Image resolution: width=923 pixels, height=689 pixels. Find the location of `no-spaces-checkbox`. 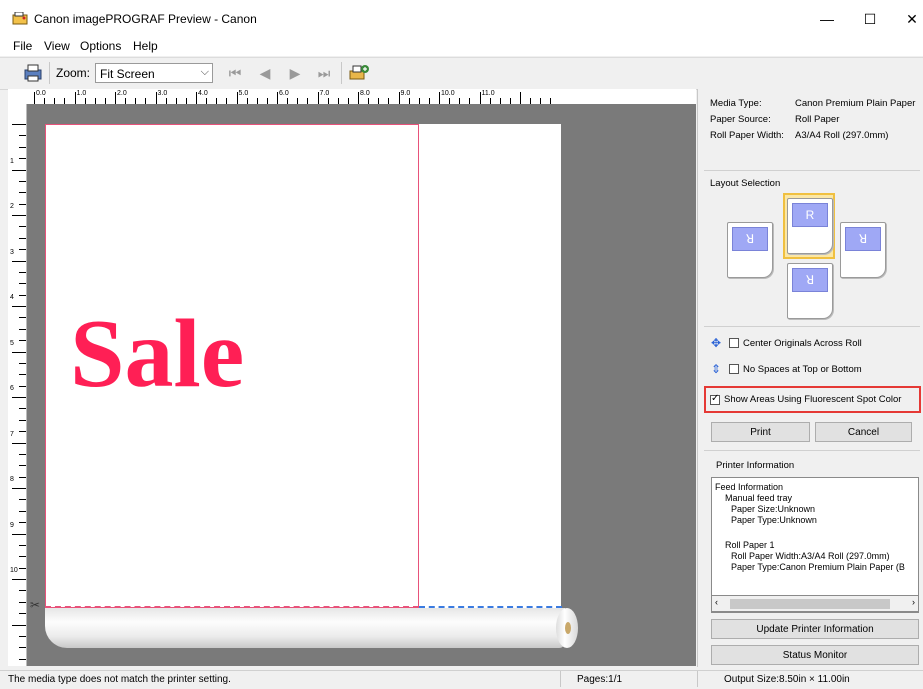

no-spaces-checkbox is located at coordinates (734, 369).